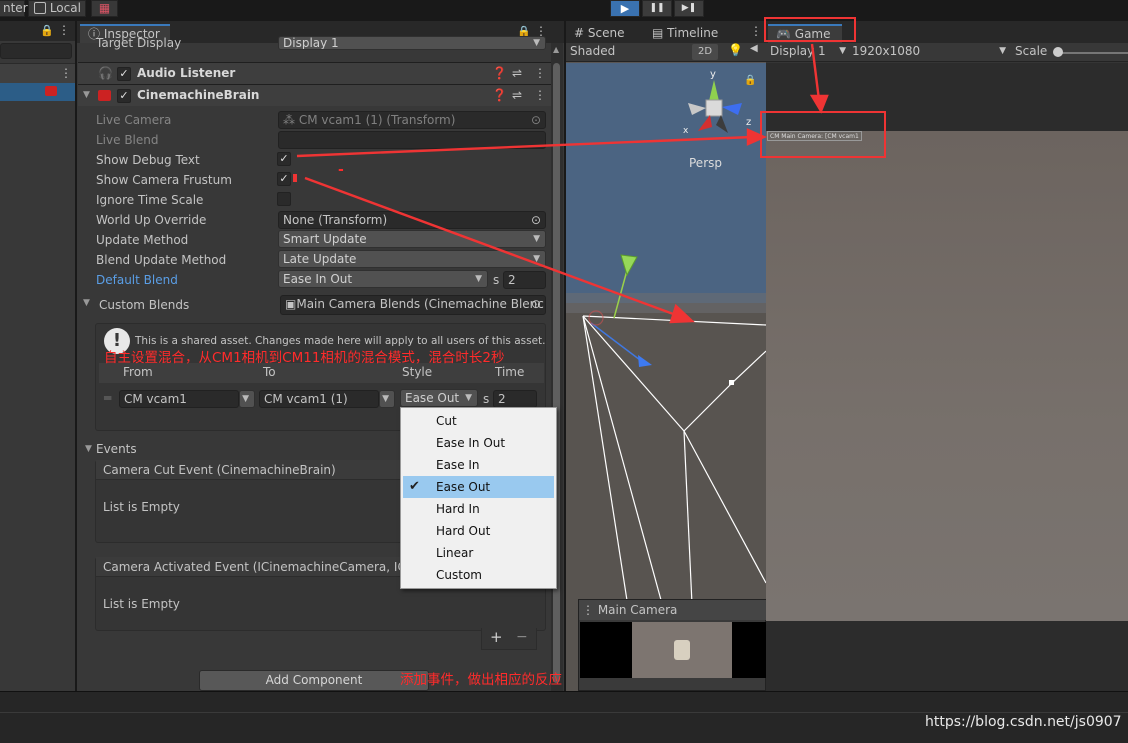 The image size is (1128, 743). I want to click on arrow-frustum, so click(490, 246).